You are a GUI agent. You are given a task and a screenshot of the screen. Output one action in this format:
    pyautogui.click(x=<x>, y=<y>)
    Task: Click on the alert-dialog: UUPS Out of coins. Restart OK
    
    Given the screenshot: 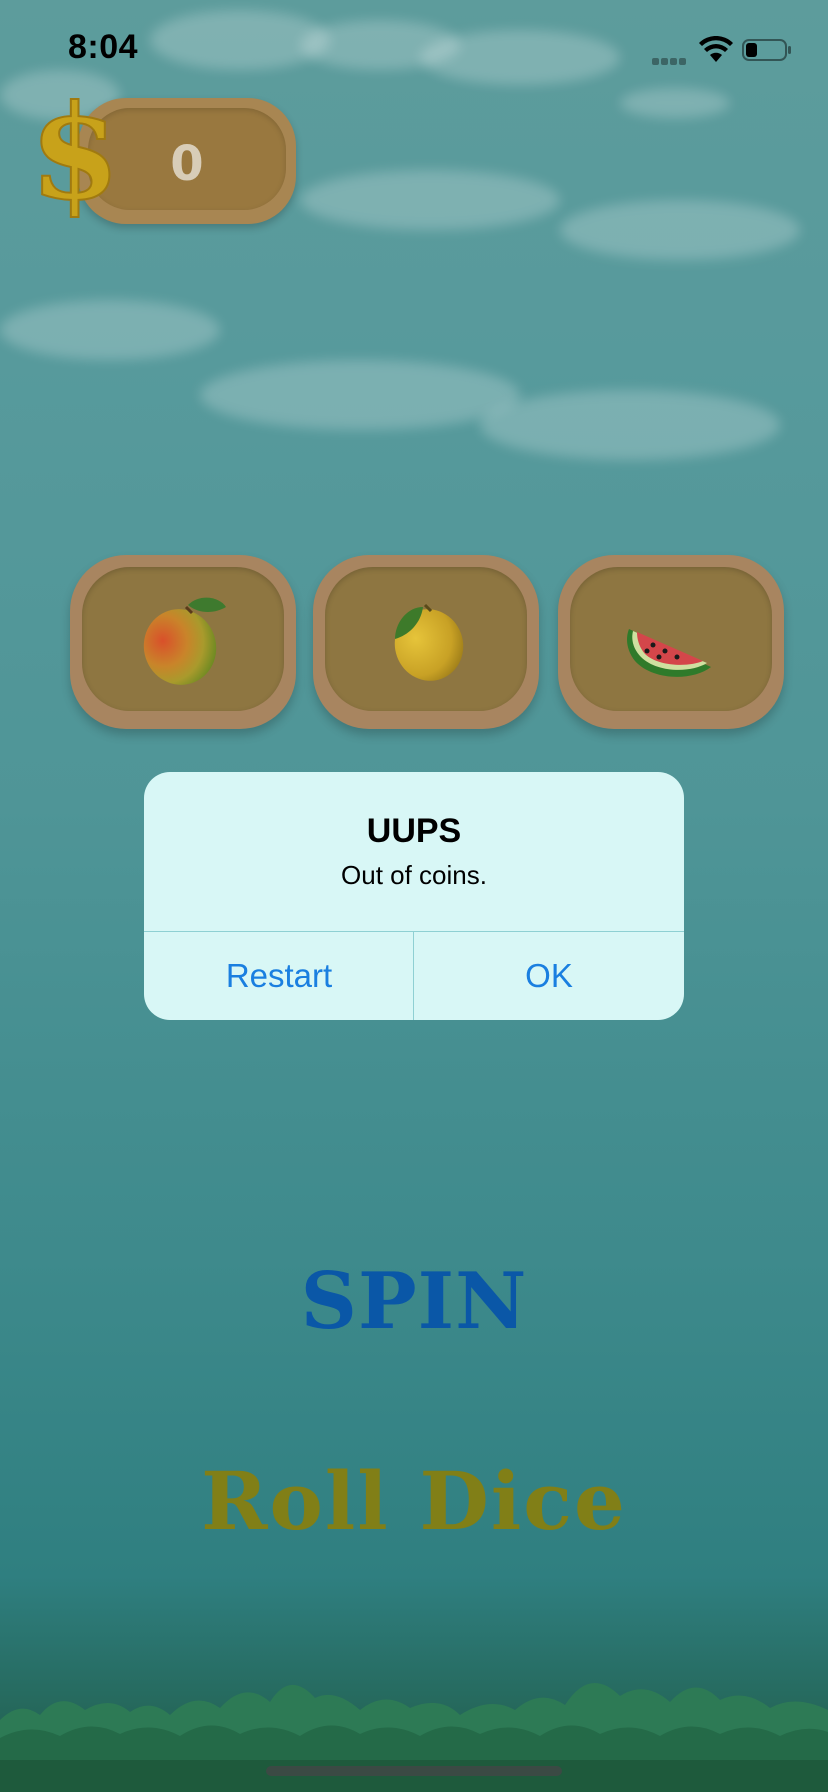 What is the action you would take?
    pyautogui.click(x=414, y=896)
    